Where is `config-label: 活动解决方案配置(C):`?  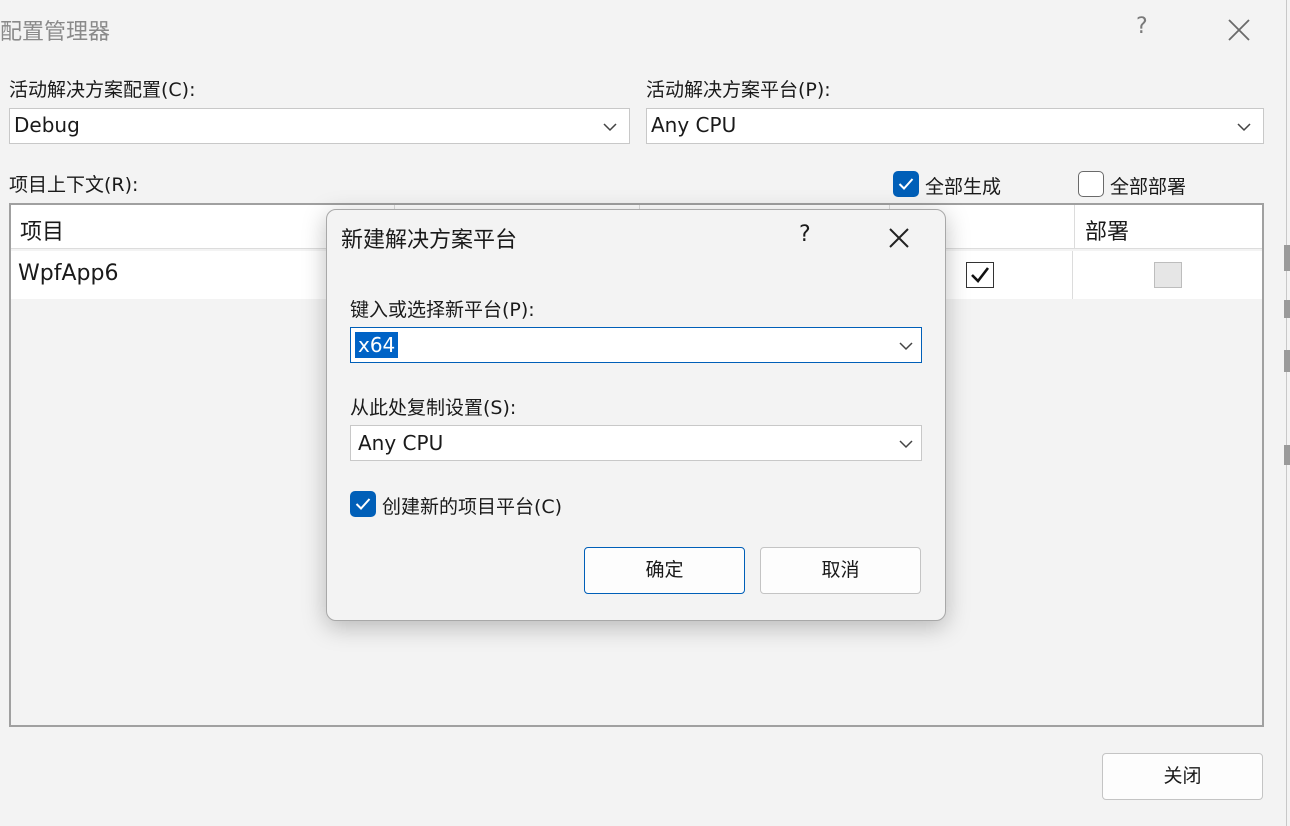 config-label: 活动解决方案配置(C): is located at coordinates (102, 90).